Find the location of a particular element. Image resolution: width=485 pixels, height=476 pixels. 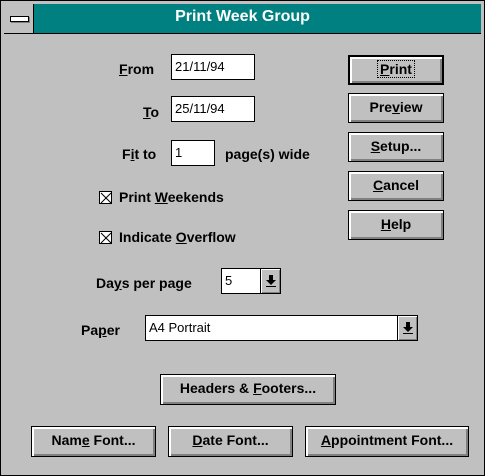

title-bar: Print Week Group is located at coordinates (242, 19).